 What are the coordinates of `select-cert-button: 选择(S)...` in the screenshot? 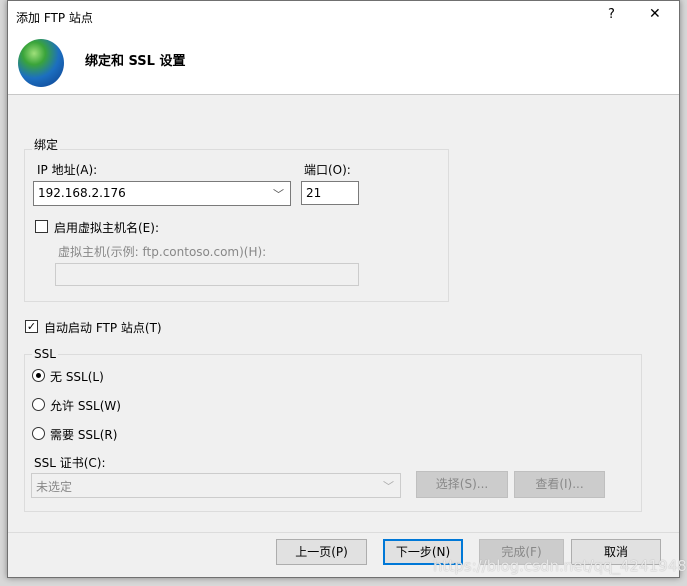 It's located at (462, 484).